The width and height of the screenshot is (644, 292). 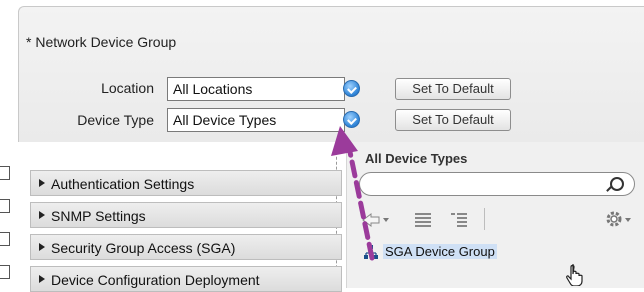 What do you see at coordinates (423, 220) in the screenshot?
I see `expand-all-icon` at bounding box center [423, 220].